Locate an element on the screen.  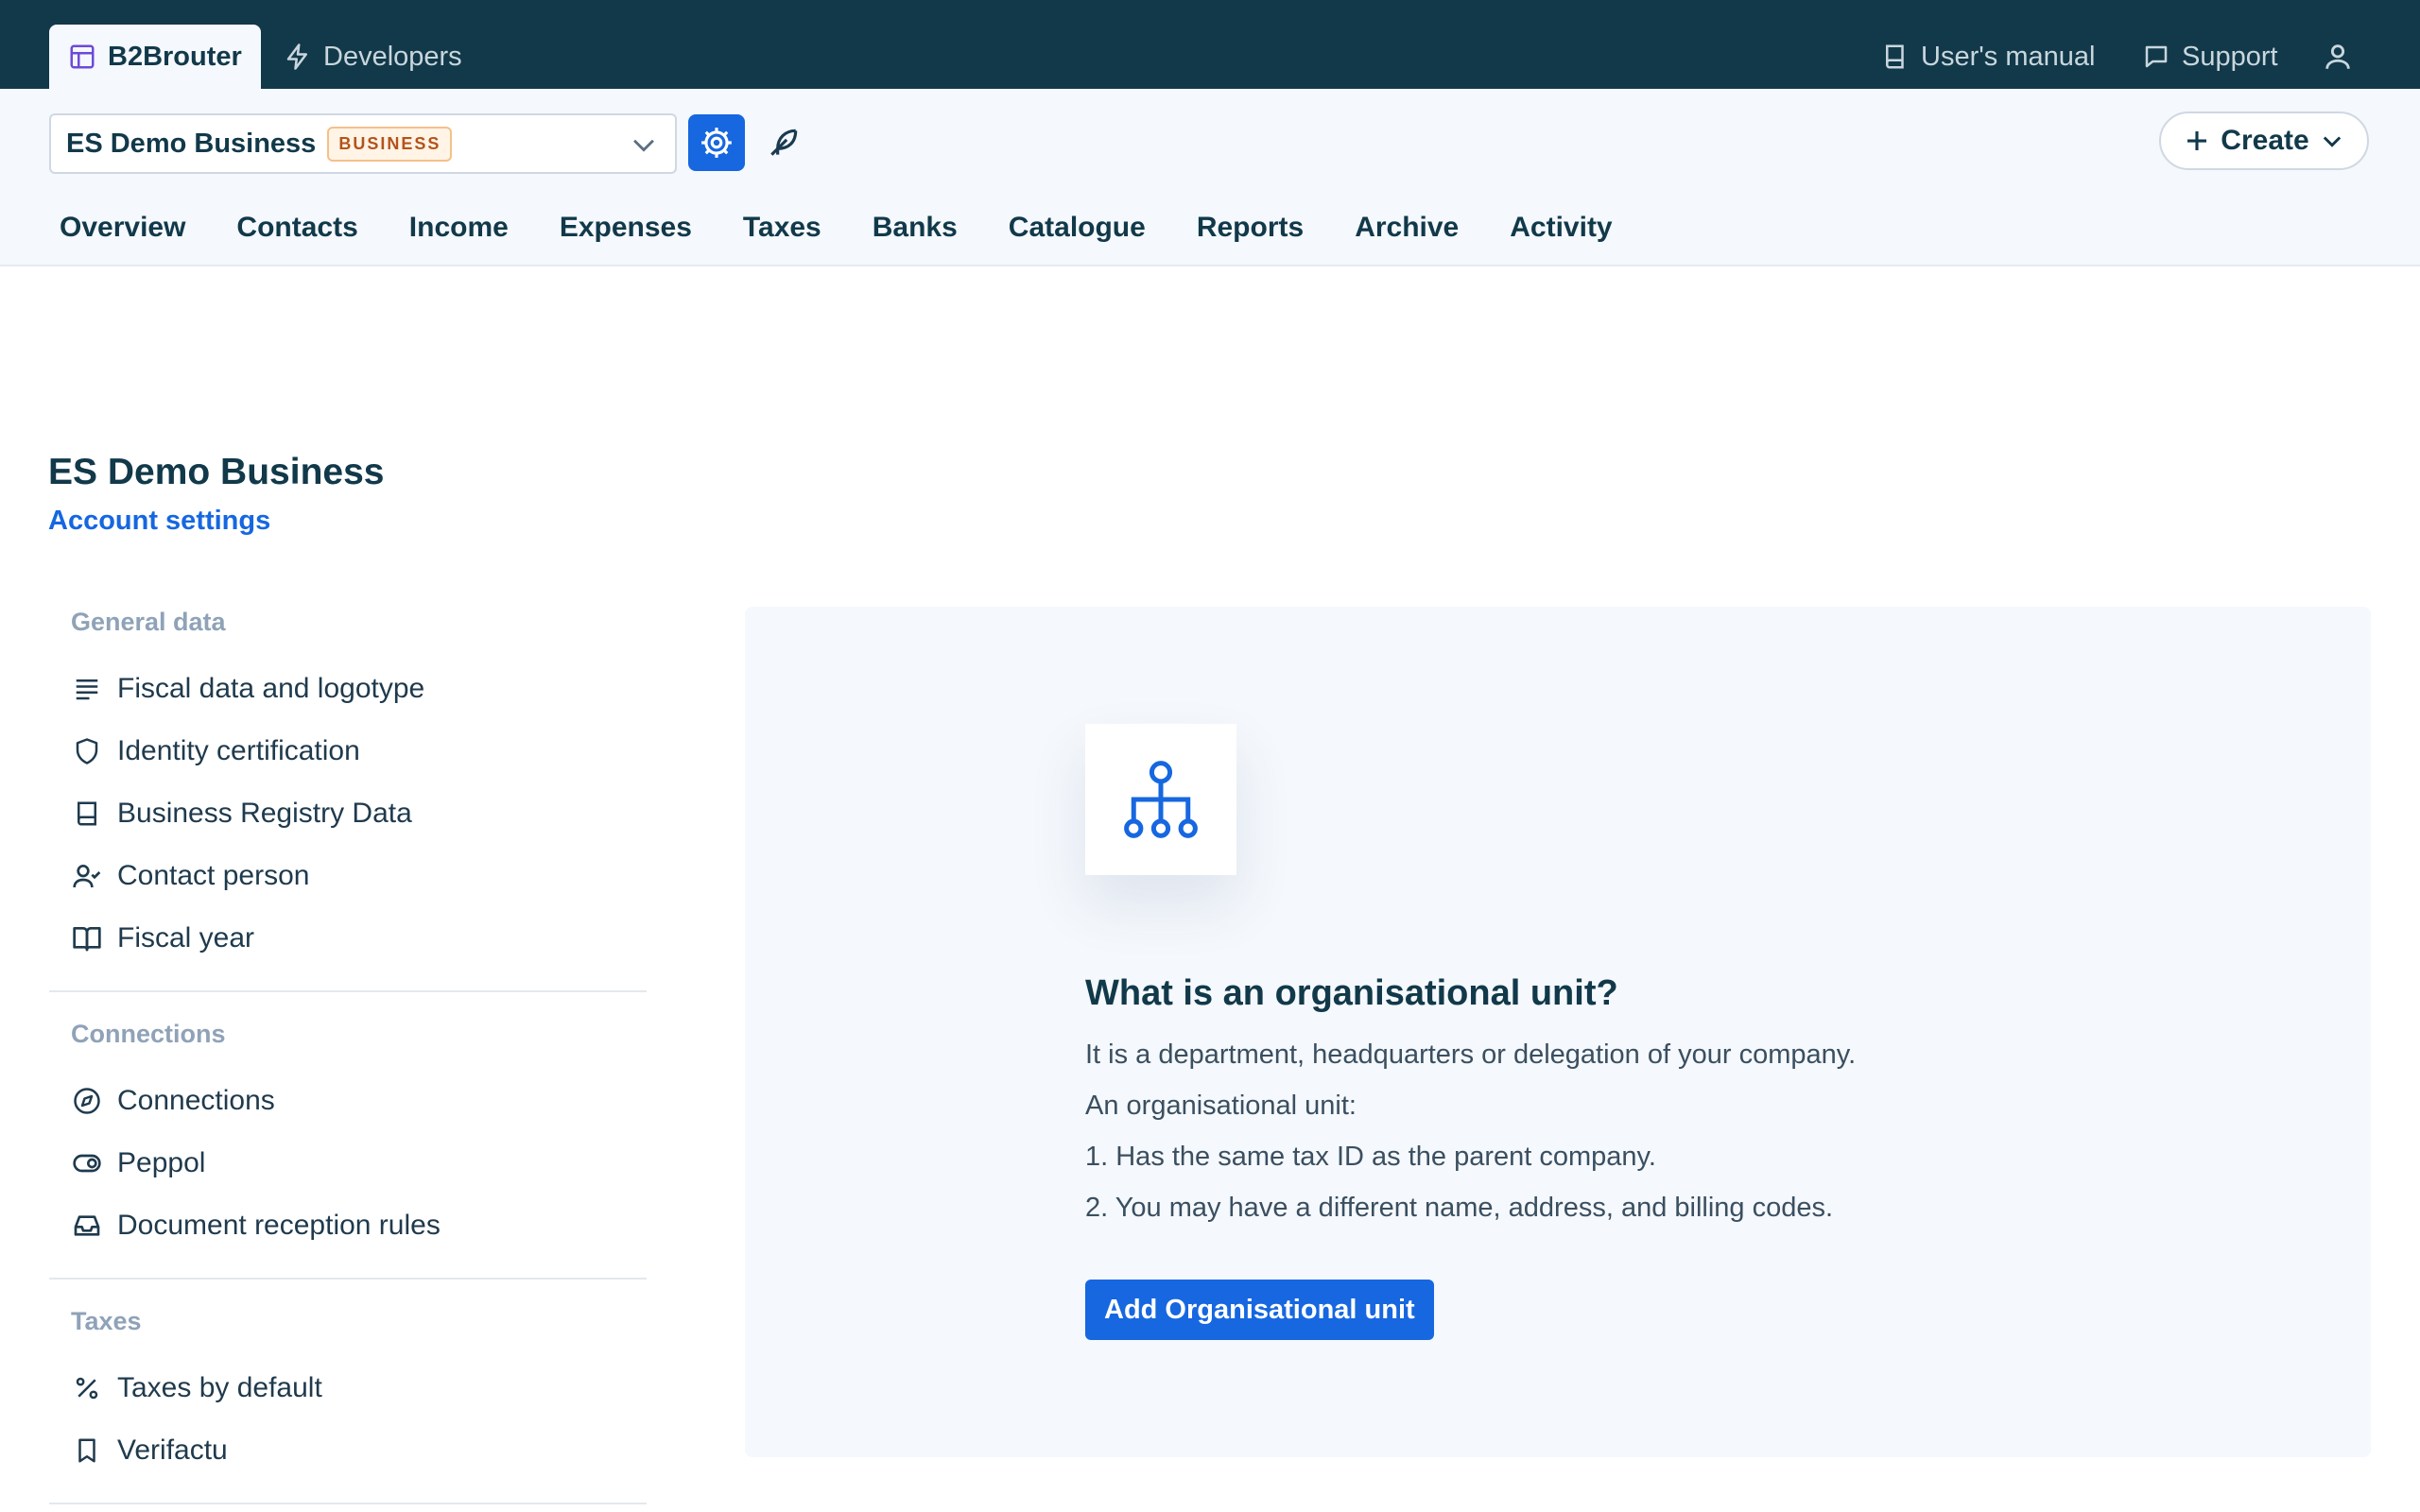
sidebar-item-fiscal-data: Fiscal data and logotype is located at coordinates (348, 689).